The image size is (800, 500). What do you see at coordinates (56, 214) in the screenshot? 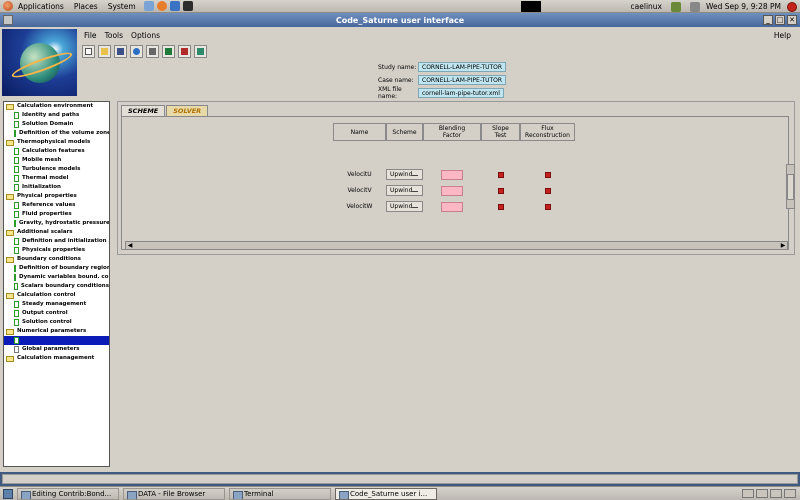
I see `tree-item: Fluid properties` at bounding box center [56, 214].